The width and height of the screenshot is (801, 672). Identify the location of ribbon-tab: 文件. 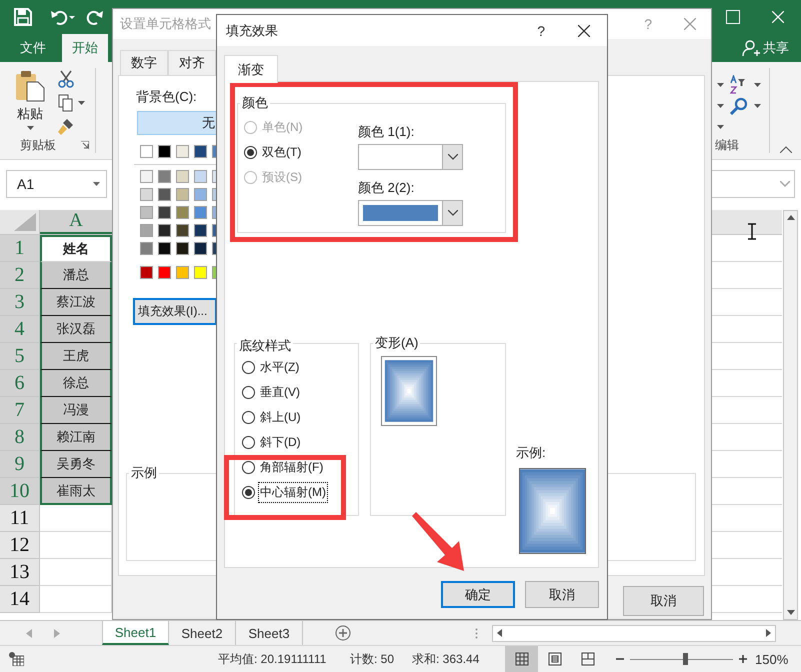
(33, 48).